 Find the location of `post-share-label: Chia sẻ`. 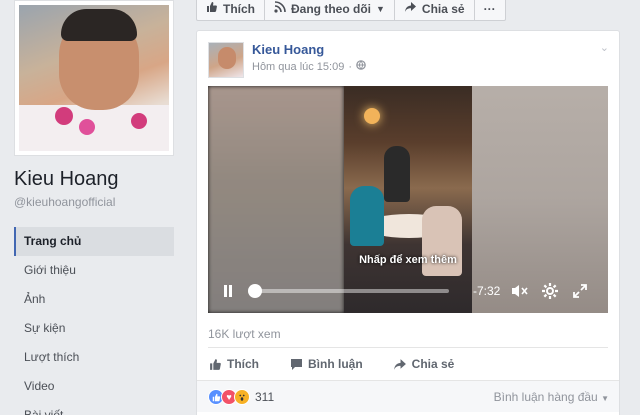

post-share-label: Chia sẻ is located at coordinates (433, 364).